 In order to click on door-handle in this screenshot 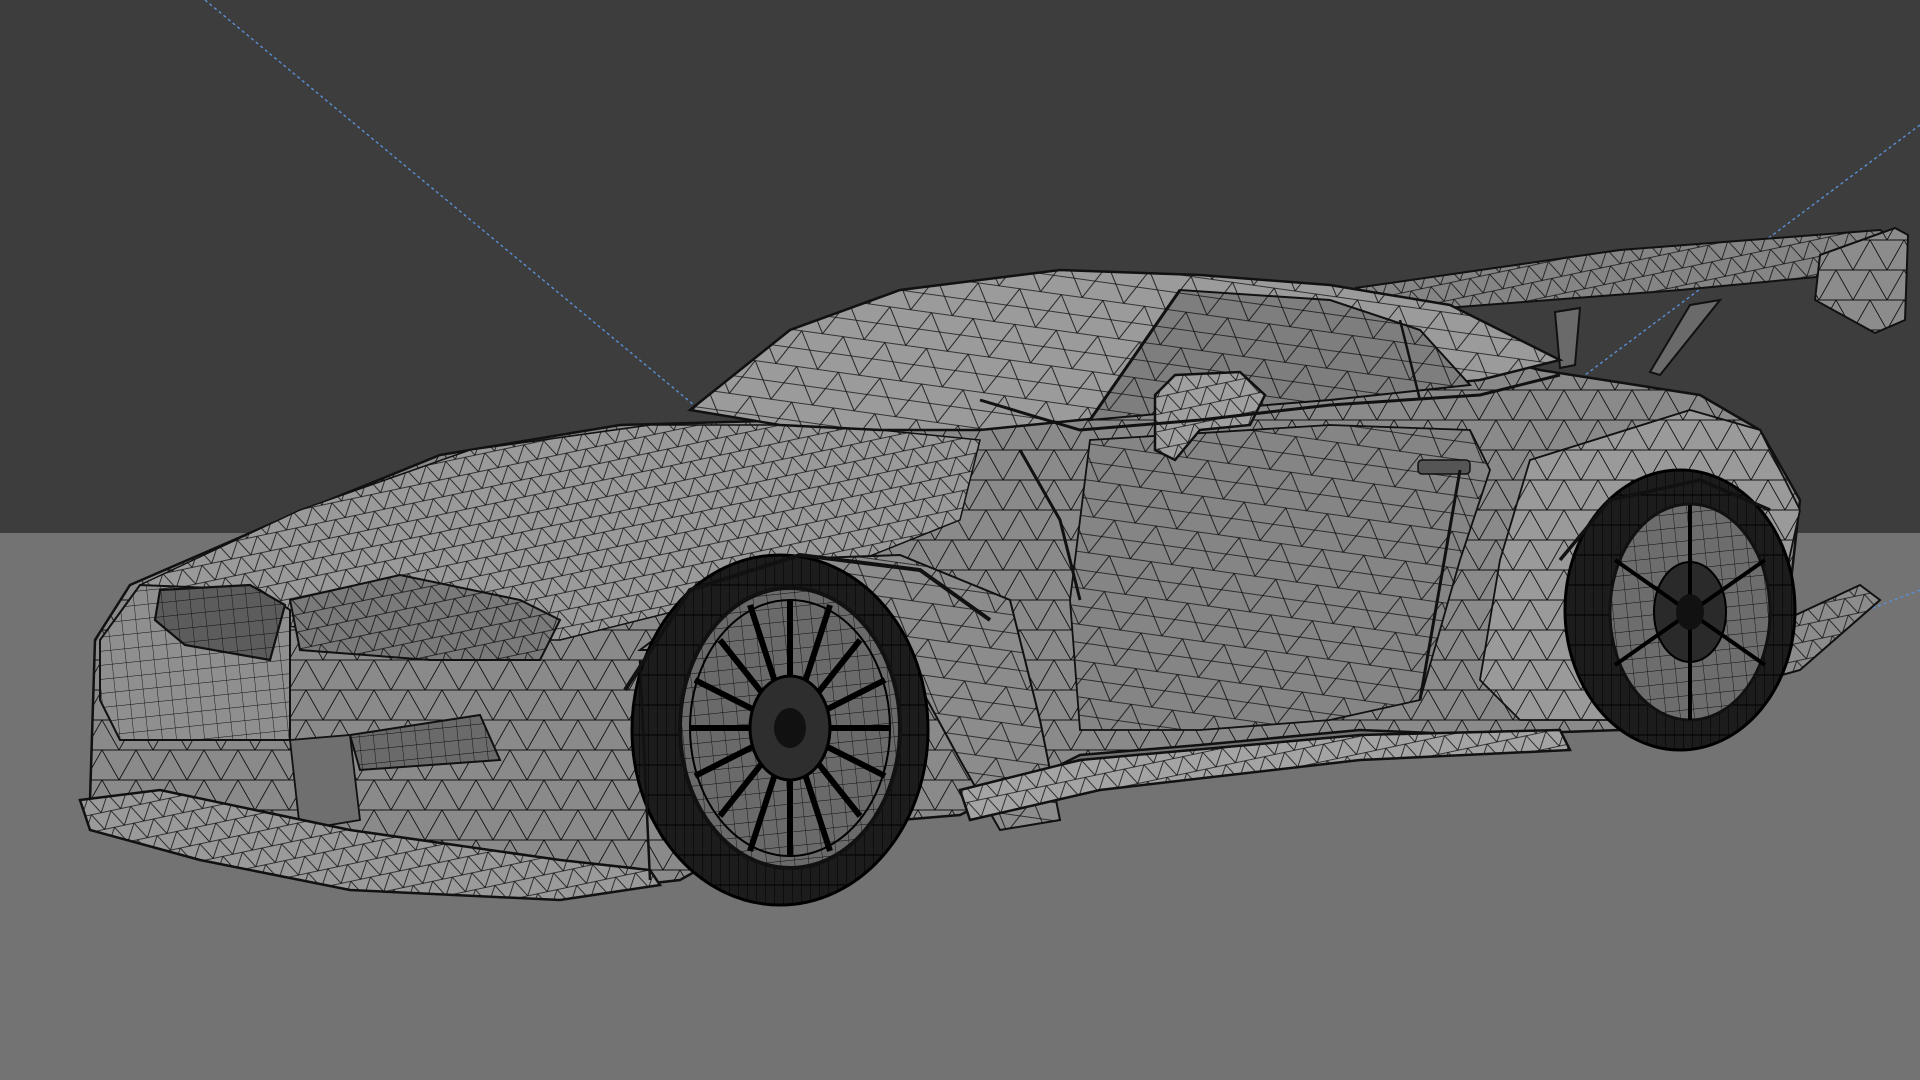, I will do `click(1444, 467)`.